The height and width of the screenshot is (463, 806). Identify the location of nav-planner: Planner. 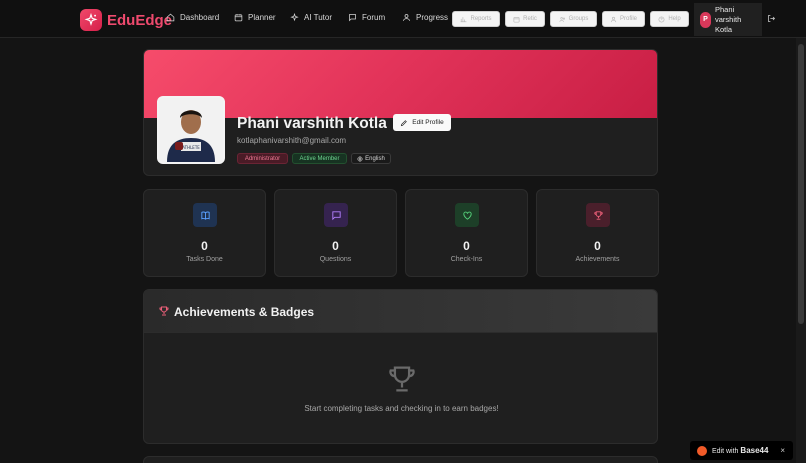
(255, 17).